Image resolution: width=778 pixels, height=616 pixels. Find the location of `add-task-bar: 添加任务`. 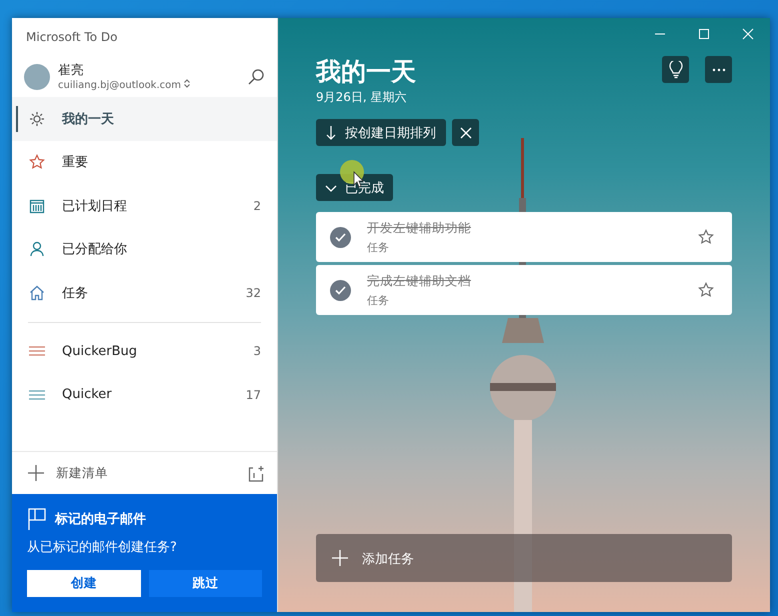

add-task-bar: 添加任务 is located at coordinates (524, 558).